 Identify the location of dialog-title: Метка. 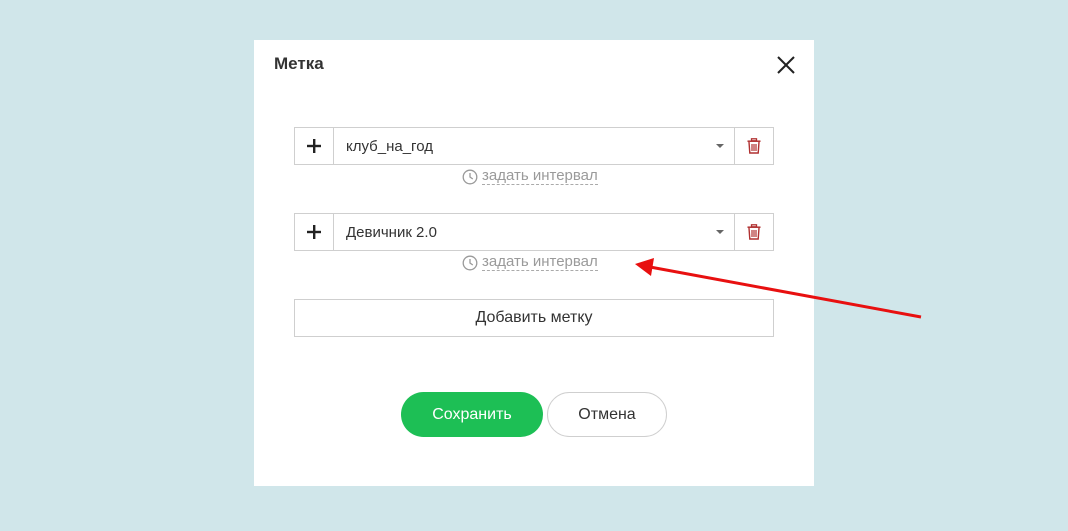
(299, 63).